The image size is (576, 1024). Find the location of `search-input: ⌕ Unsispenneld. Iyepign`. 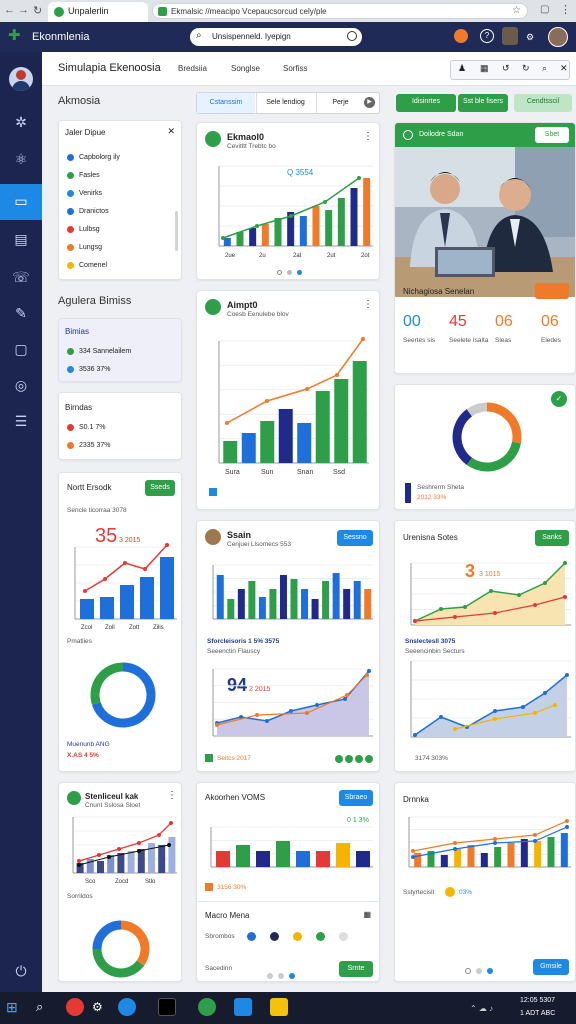

search-input: ⌕ Unsispenneld. Iyepign is located at coordinates (276, 37).